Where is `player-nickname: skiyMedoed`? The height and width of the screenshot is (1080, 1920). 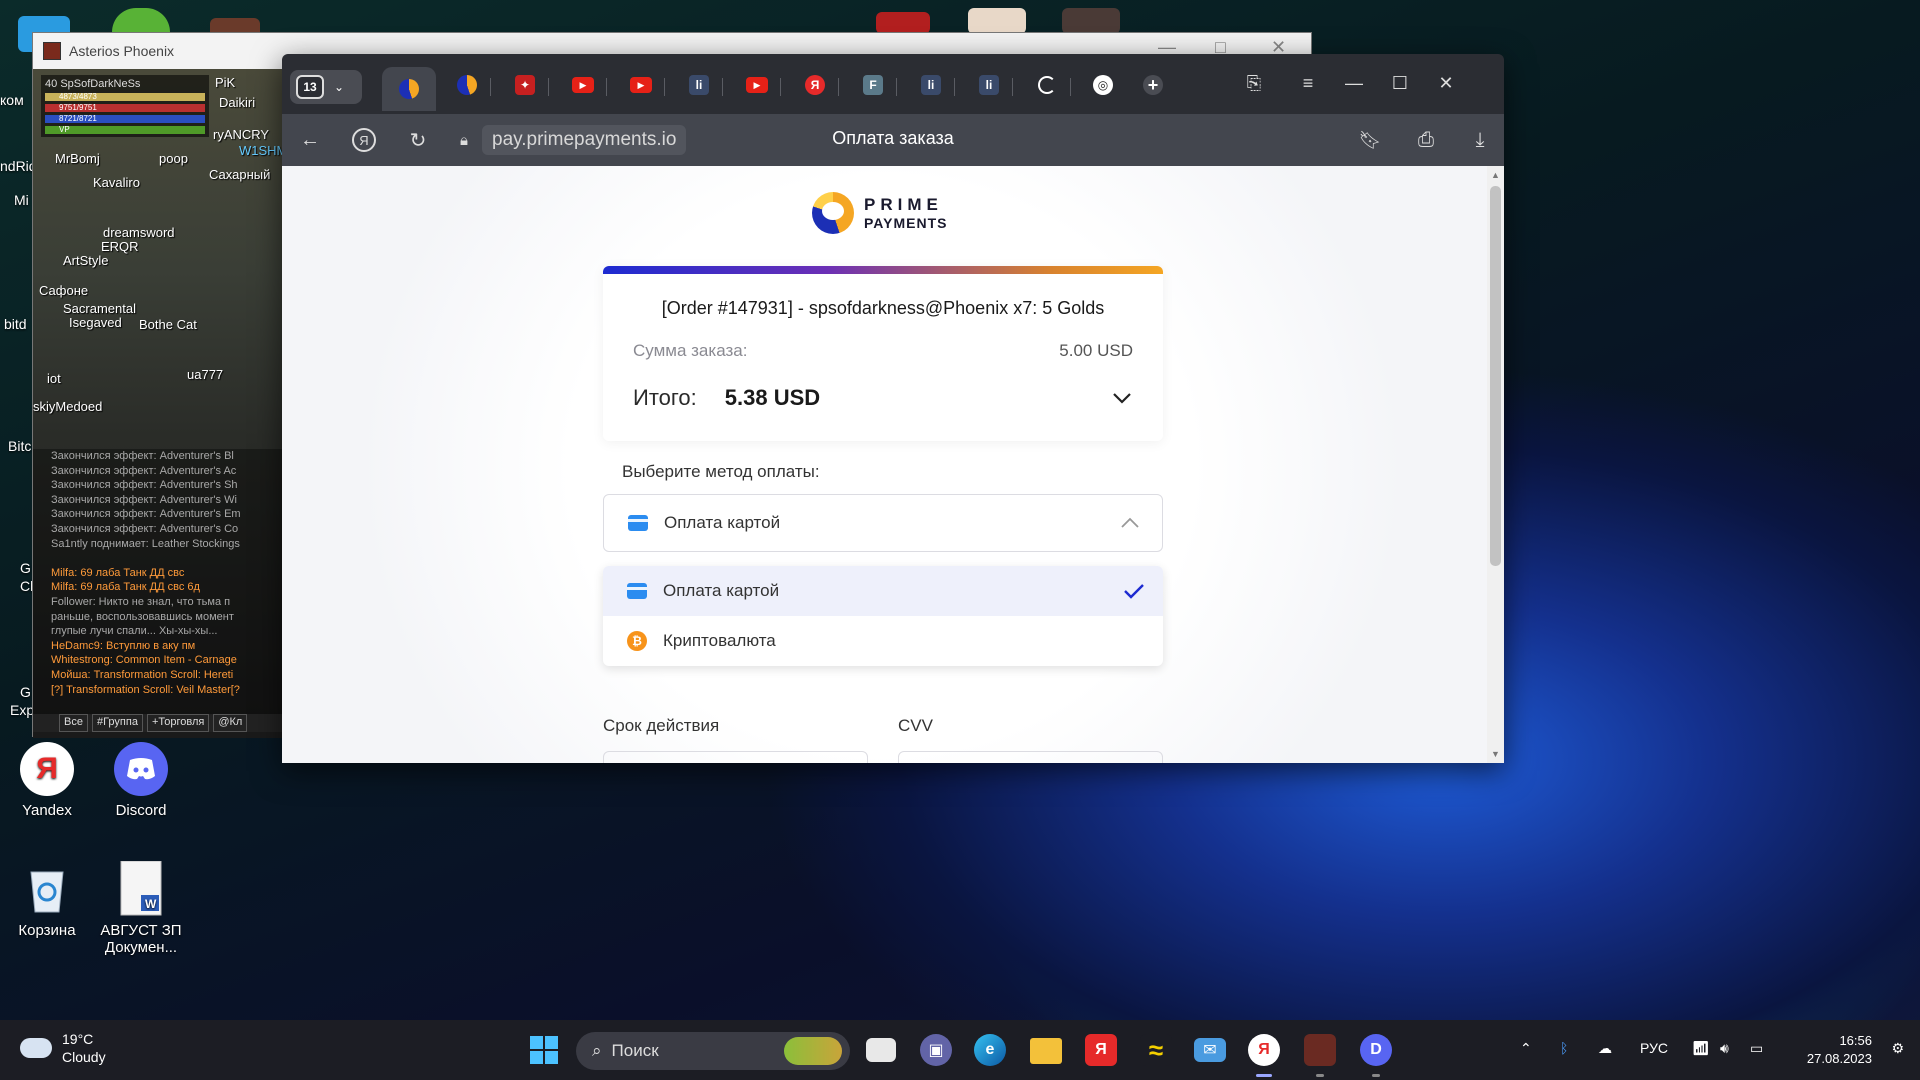
player-nickname: skiyMedoed is located at coordinates (67, 406).